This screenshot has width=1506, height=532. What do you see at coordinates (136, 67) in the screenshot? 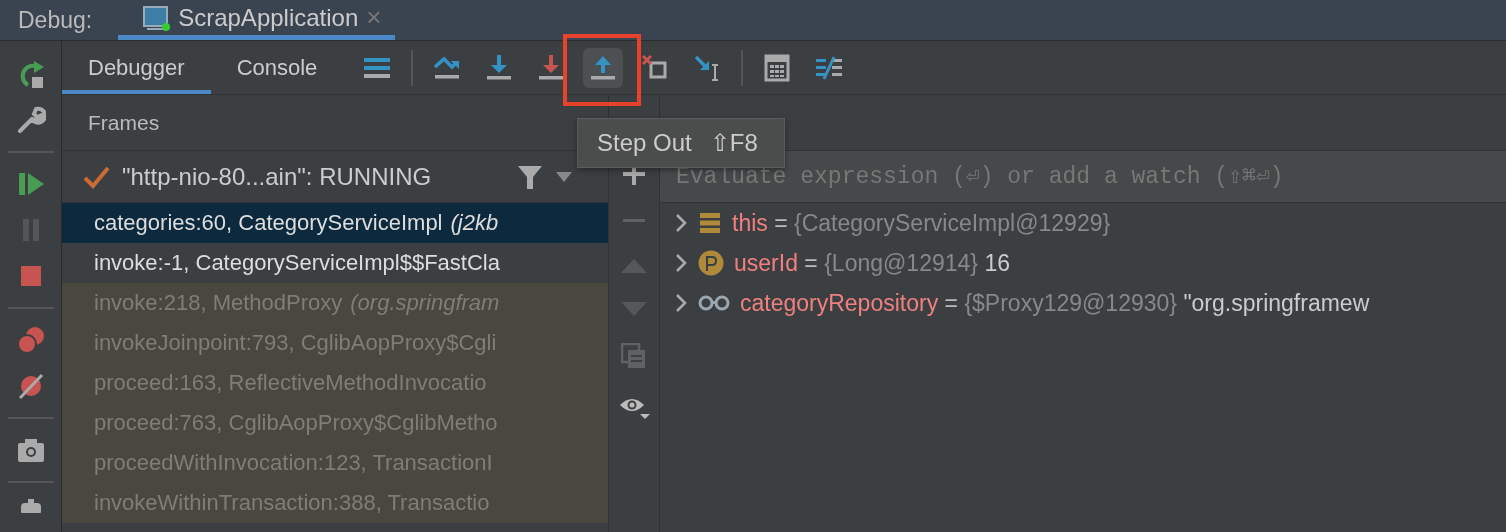
I see `tab: Debugger` at bounding box center [136, 67].